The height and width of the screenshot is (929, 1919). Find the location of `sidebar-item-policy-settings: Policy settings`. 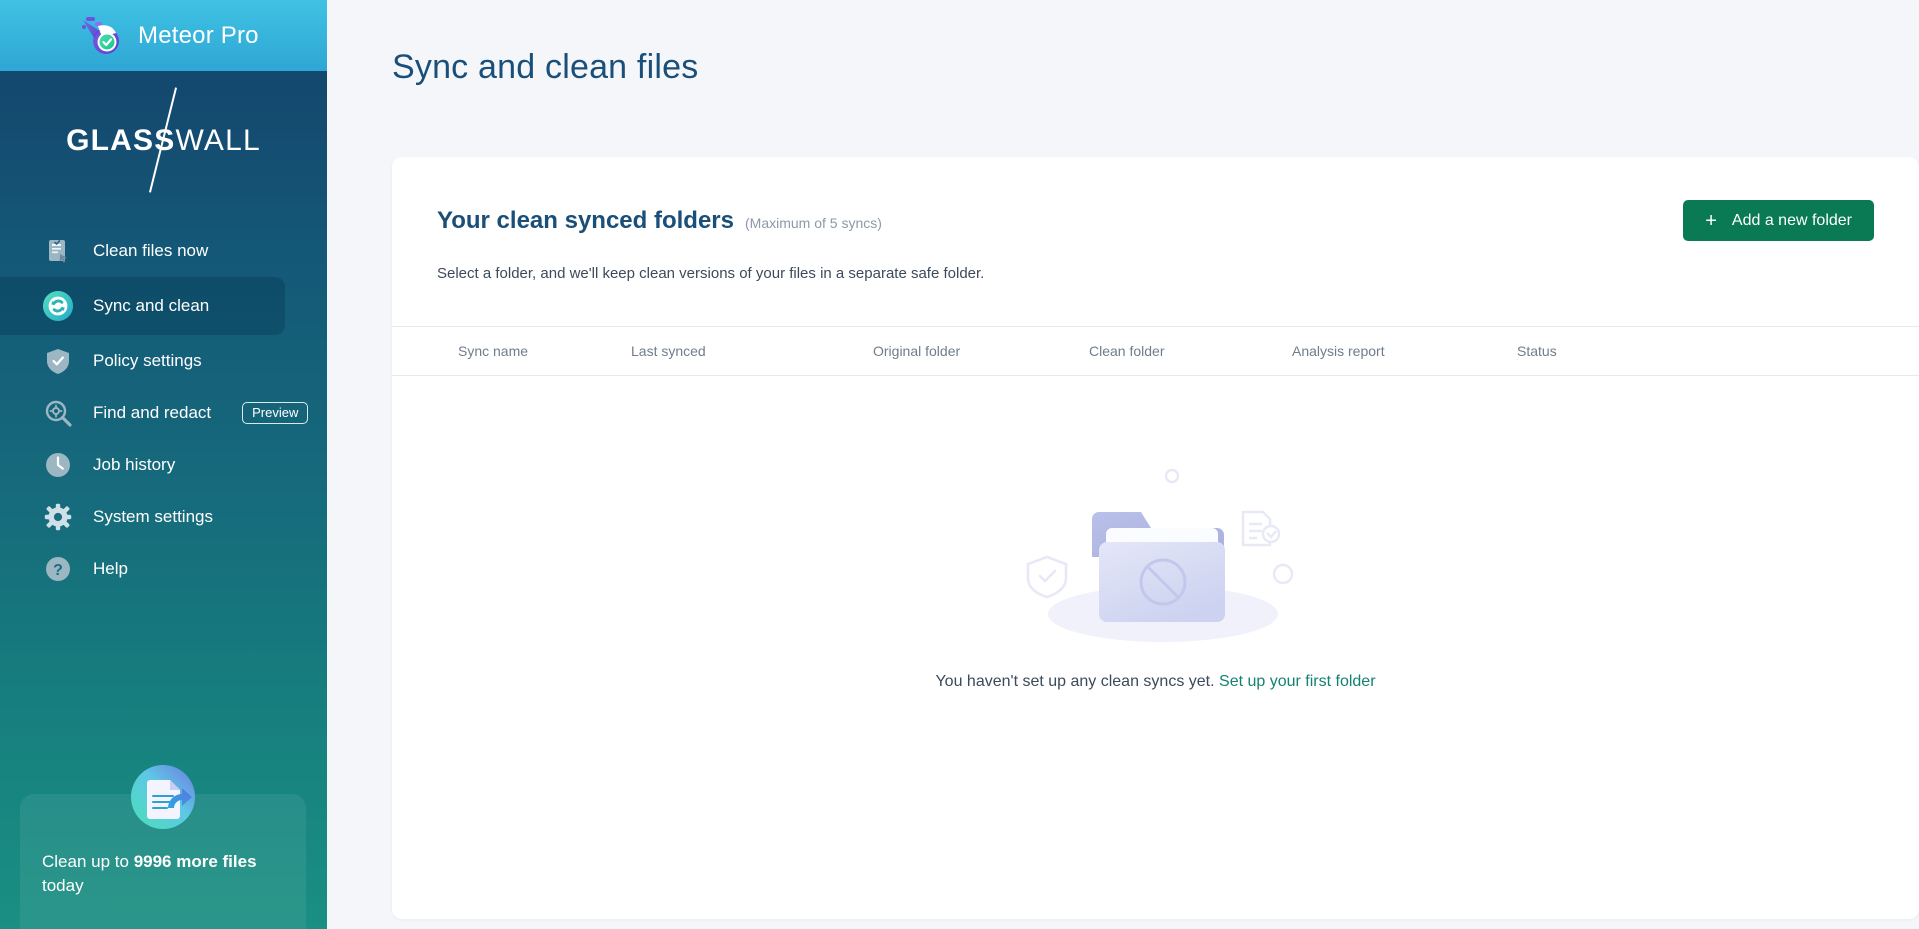

sidebar-item-policy-settings: Policy settings is located at coordinates (163, 361).